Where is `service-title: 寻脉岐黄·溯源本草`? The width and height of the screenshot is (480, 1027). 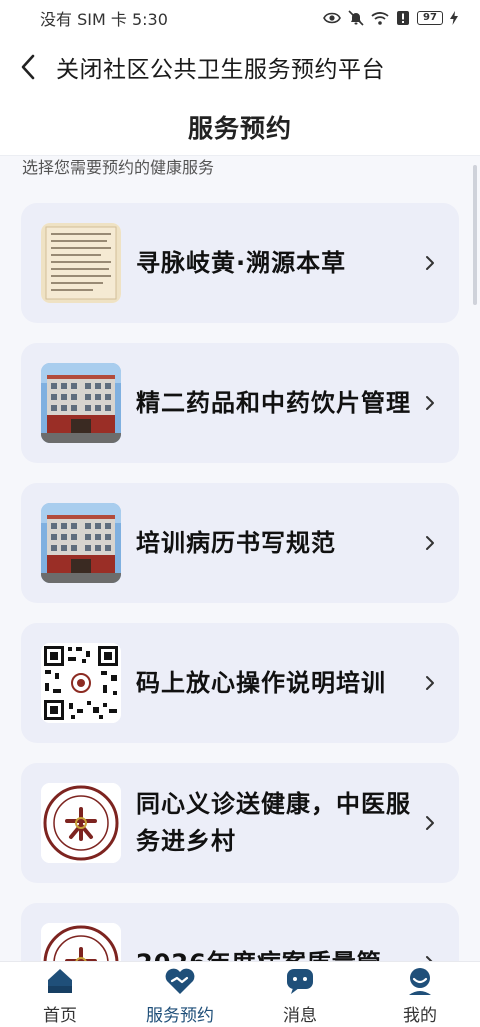 service-title: 寻脉岐黄·溯源本草 is located at coordinates (241, 262).